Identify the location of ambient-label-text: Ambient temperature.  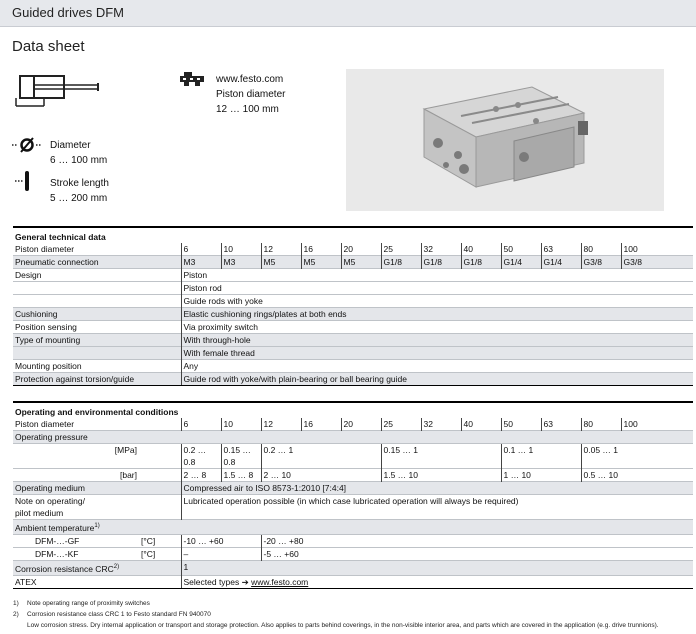
(55, 527).